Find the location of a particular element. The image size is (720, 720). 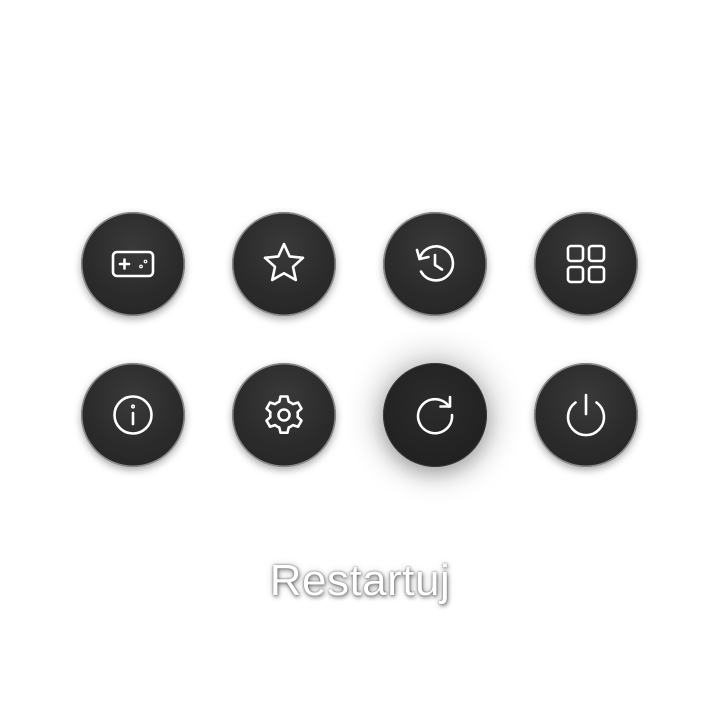

favorites-button is located at coordinates (284, 264).